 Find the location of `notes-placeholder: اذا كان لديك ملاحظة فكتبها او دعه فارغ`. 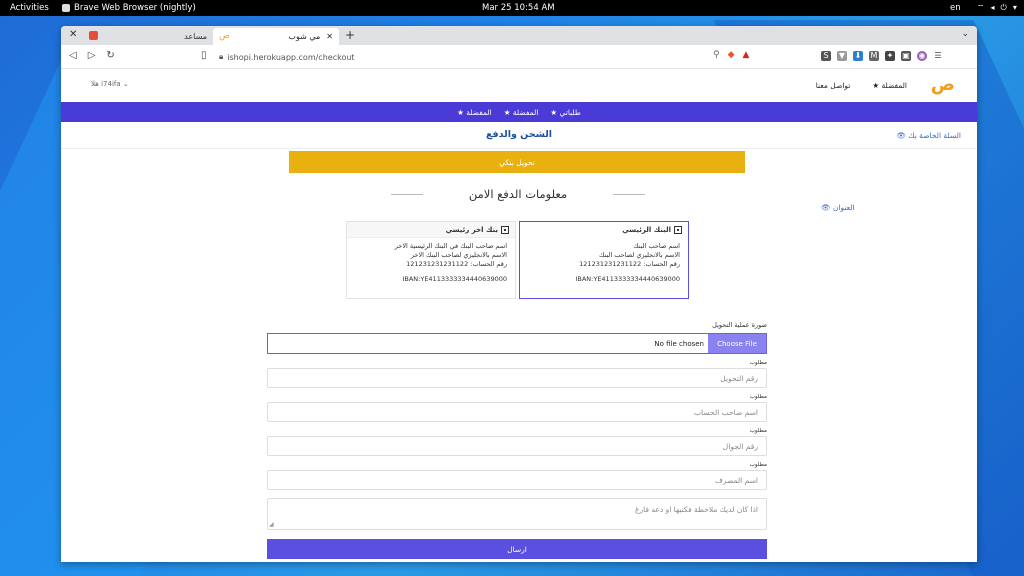

notes-placeholder: اذا كان لديك ملاحظة فكتبها او دعه فارغ is located at coordinates (696, 509).